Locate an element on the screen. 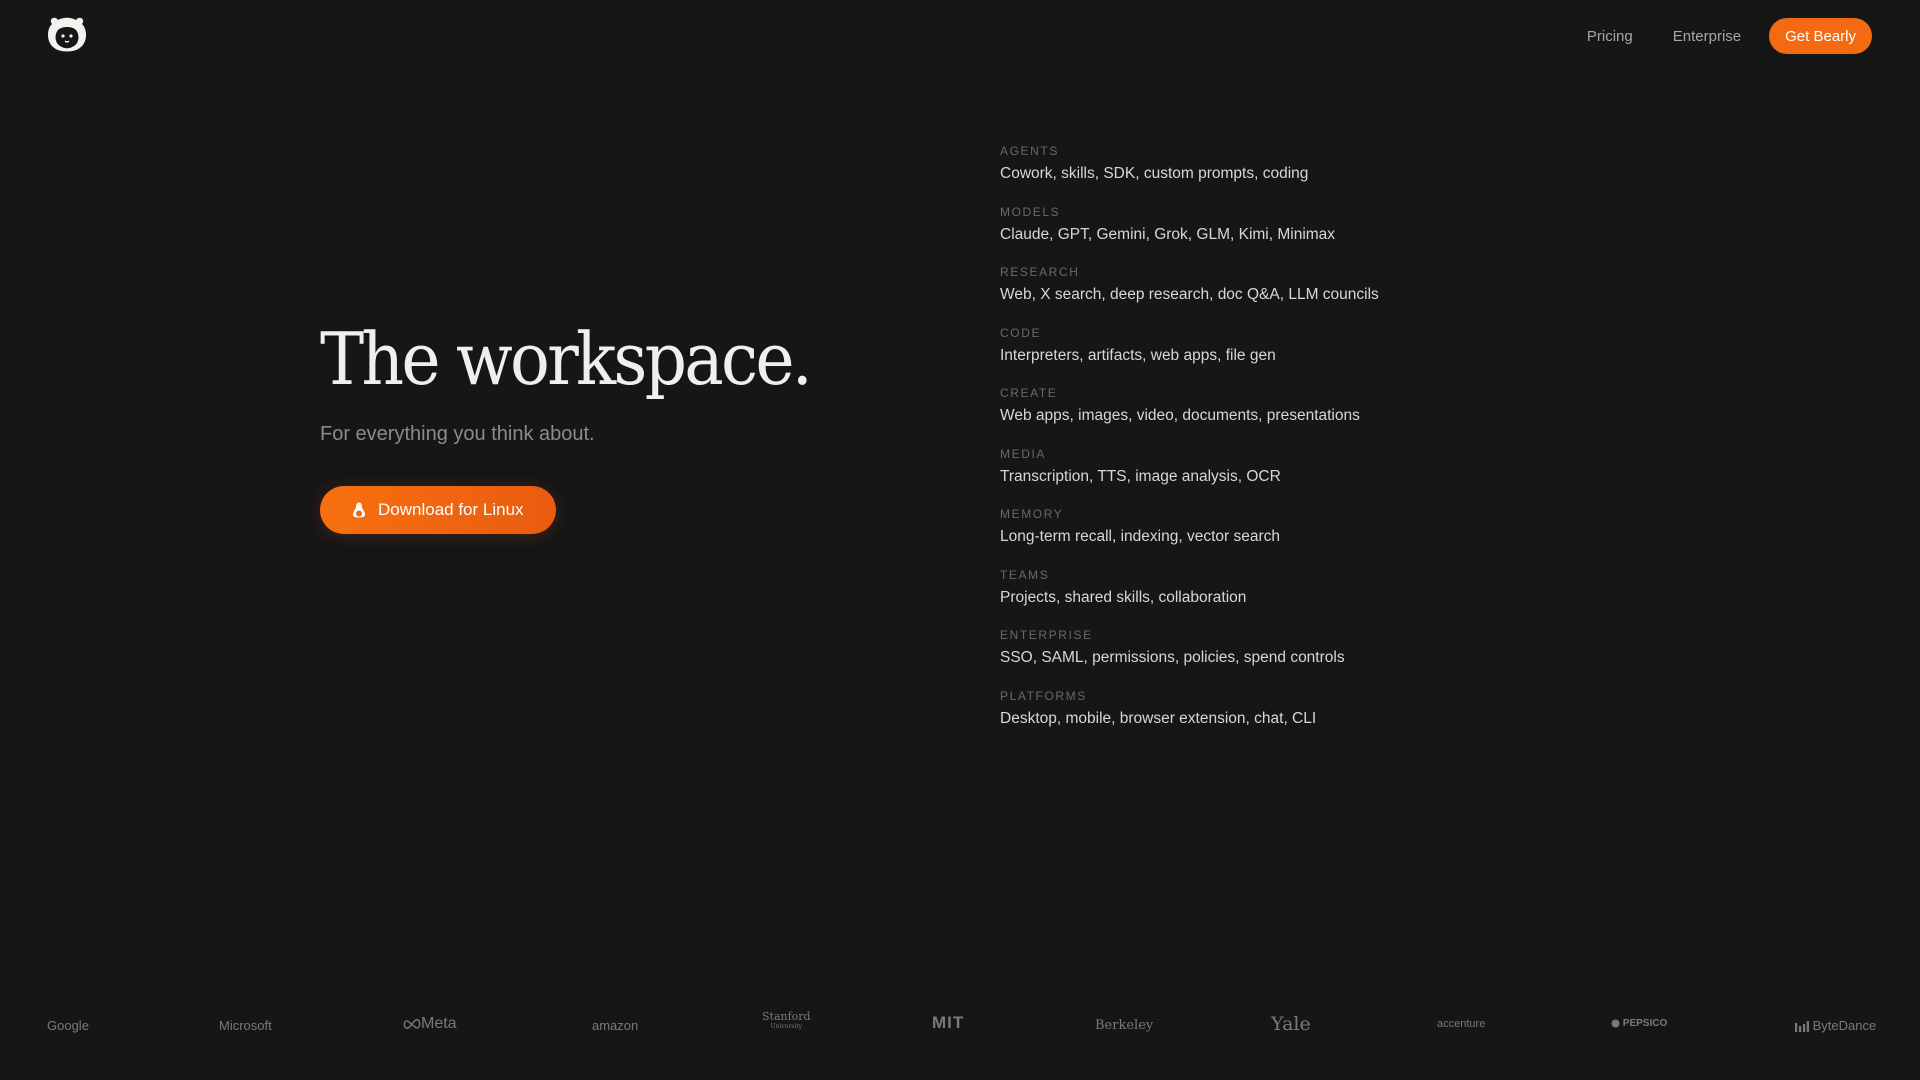  bytedance-logo-text: ByteDance is located at coordinates (1844, 1025).